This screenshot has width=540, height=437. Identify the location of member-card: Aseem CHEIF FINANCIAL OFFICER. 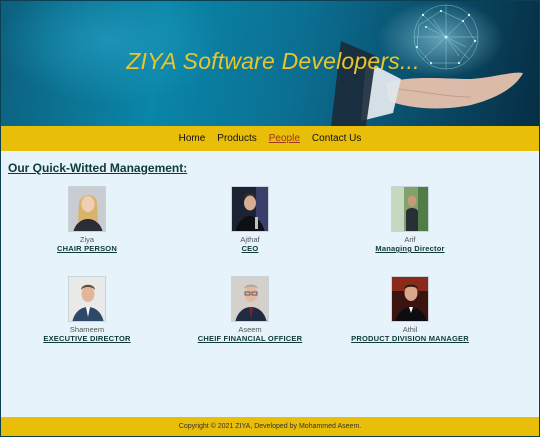
(250, 309).